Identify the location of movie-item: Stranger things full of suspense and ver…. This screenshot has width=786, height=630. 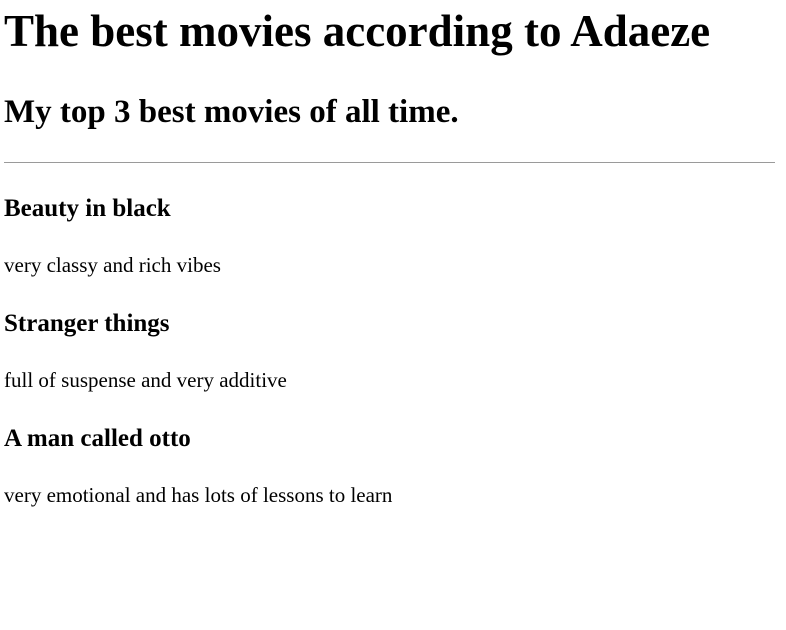
(389, 351).